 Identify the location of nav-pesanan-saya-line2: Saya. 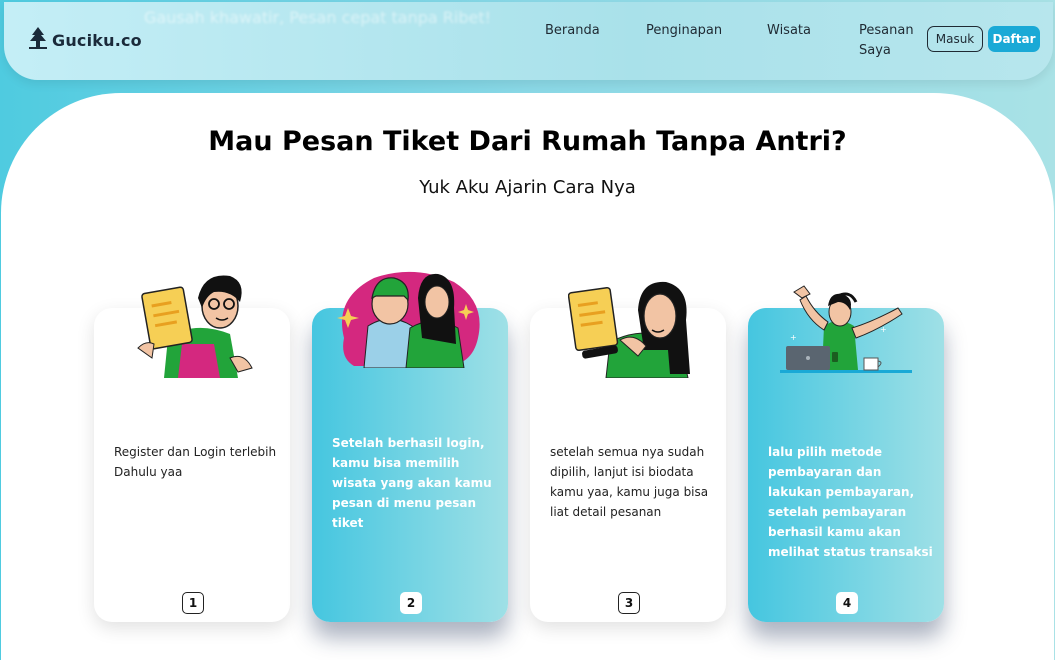
(875, 50).